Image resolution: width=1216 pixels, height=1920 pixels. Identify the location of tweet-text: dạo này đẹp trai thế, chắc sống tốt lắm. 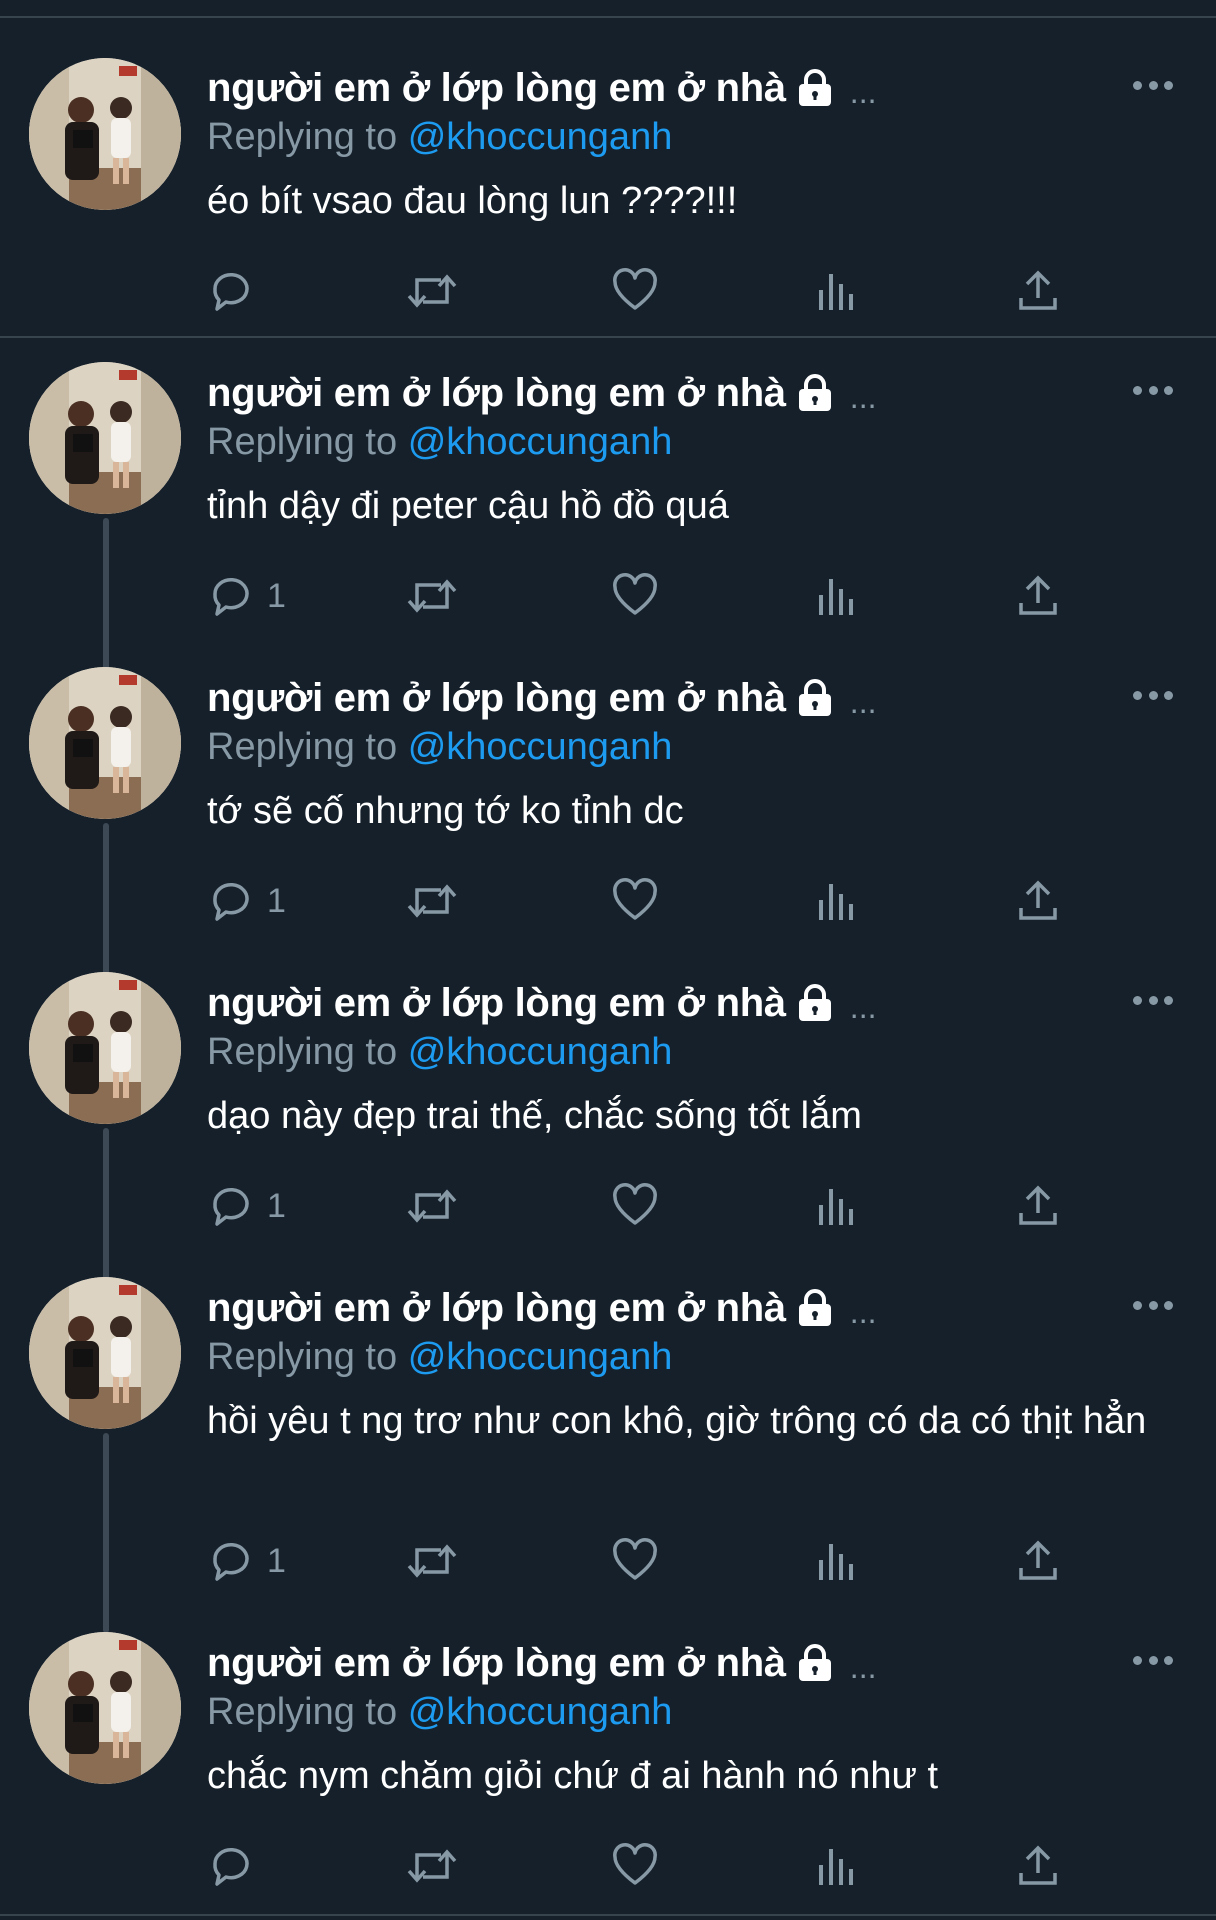
(534, 1116).